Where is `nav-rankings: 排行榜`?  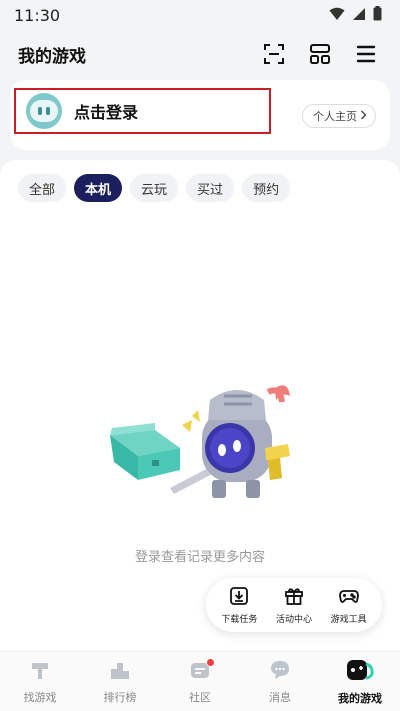 nav-rankings: 排行榜 is located at coordinates (120, 681).